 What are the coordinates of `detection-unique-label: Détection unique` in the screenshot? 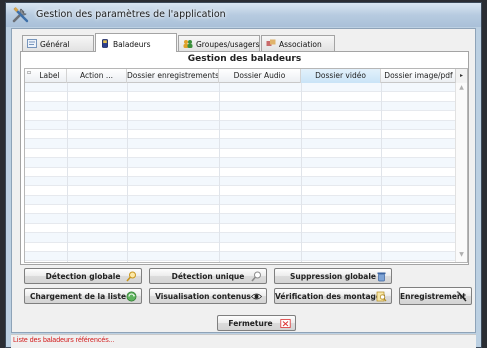 It's located at (208, 276).